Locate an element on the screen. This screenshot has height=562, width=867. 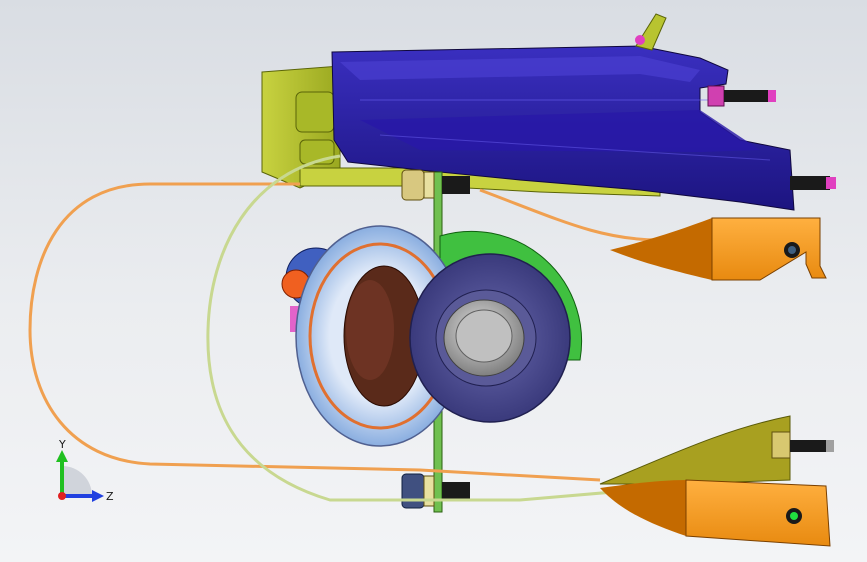
axis-triad: Y Z is located at coordinates (85, 470).